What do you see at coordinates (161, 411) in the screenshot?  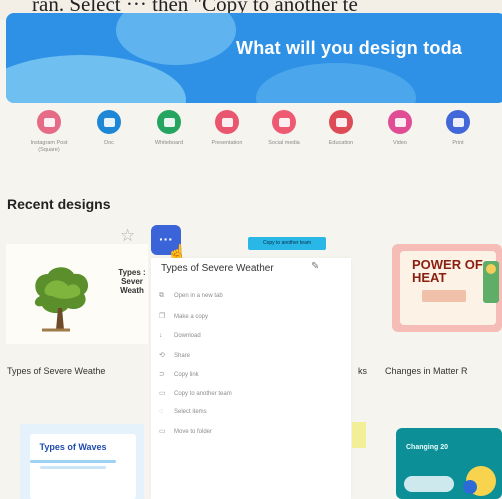 I see `select-icon: ◌` at bounding box center [161, 411].